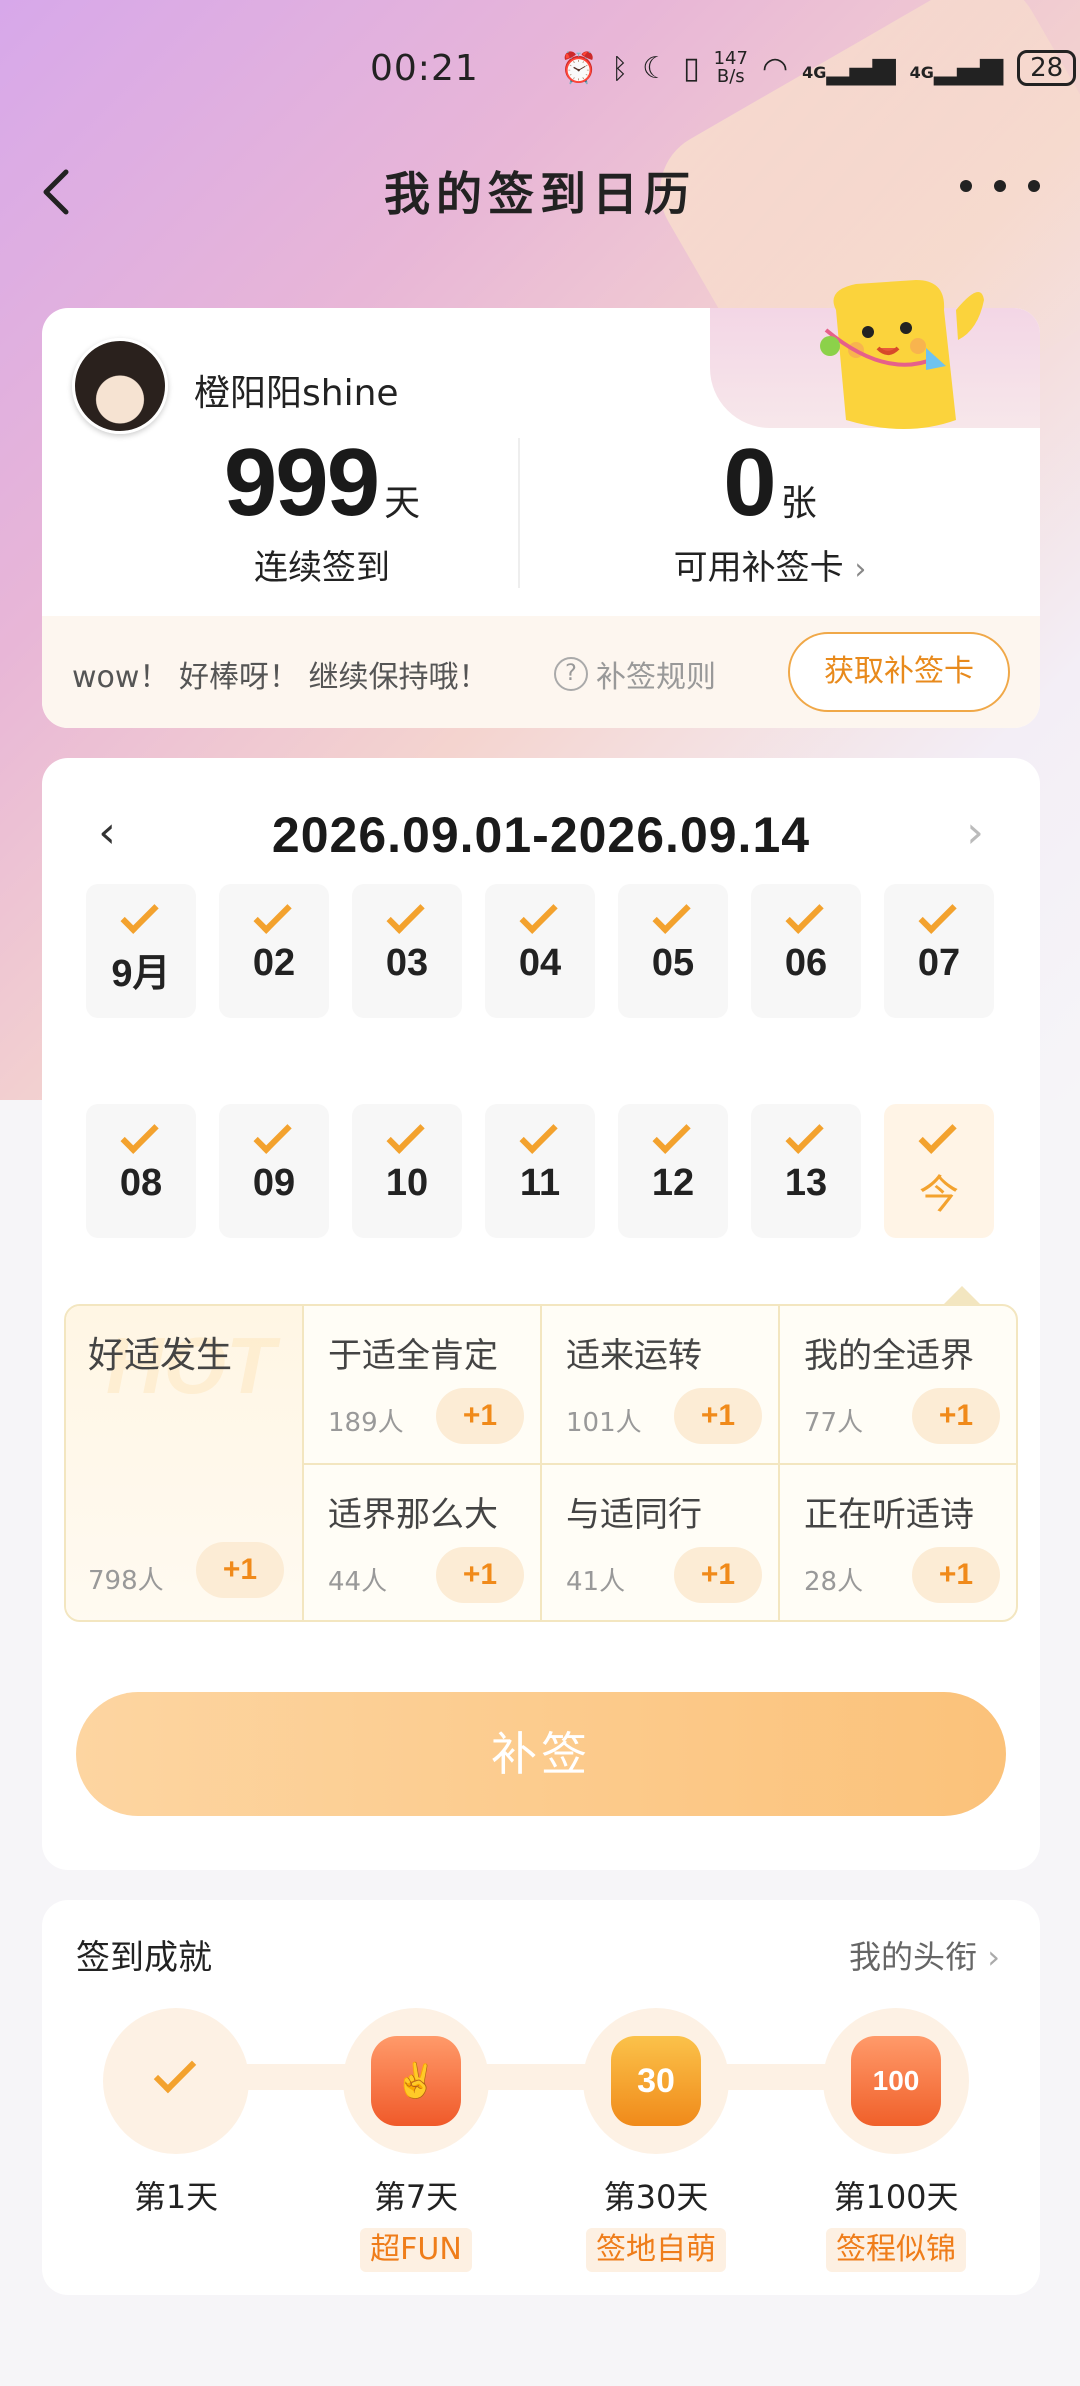 This screenshot has width=1080, height=2386. I want to click on achievement-day30: 30 第30天 签地自萌, so click(656, 2140).